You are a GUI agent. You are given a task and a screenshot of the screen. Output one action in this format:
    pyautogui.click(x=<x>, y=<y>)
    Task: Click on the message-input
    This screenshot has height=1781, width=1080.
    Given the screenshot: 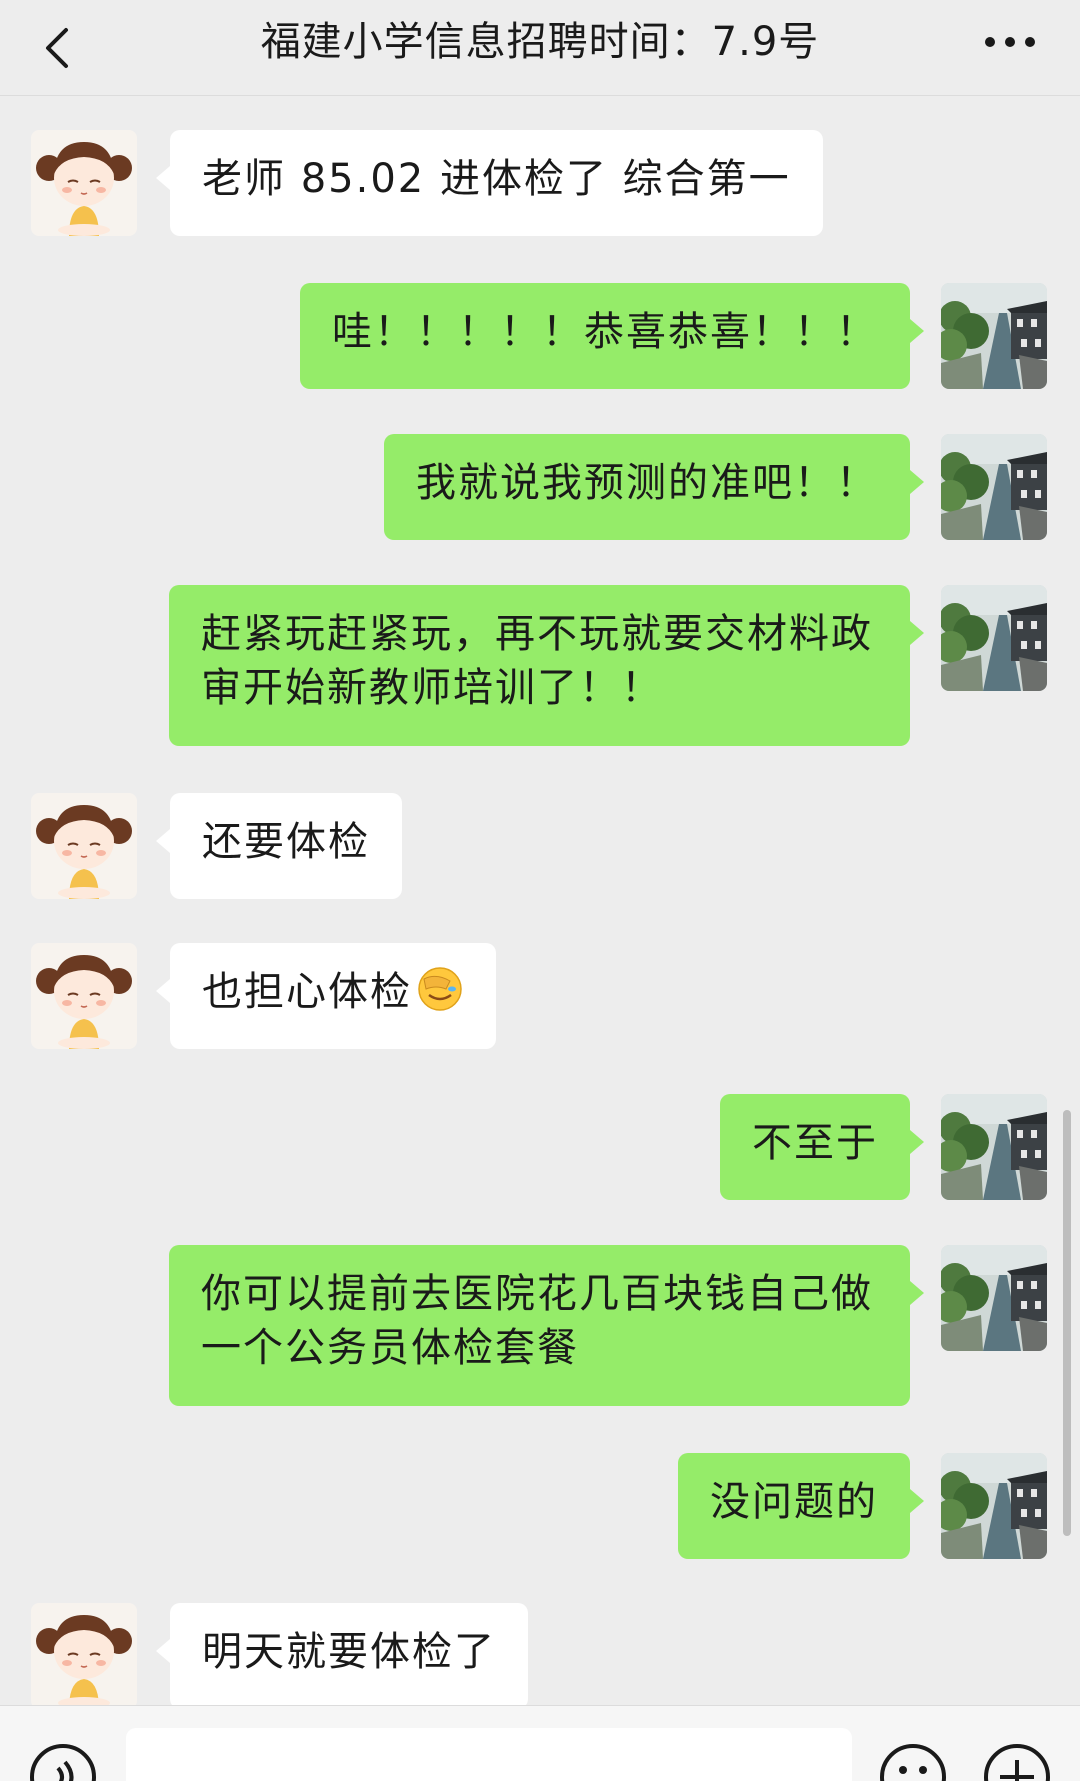 What is the action you would take?
    pyautogui.click(x=489, y=1754)
    